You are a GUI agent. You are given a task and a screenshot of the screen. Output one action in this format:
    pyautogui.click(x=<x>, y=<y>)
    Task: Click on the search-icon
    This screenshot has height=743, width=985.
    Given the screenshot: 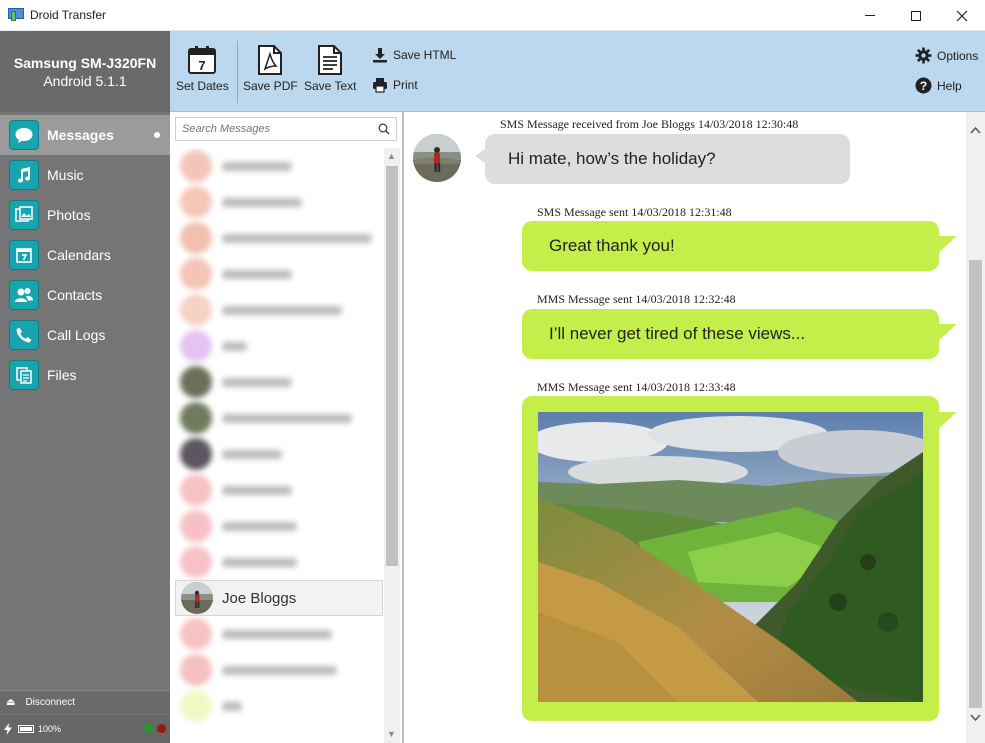 What is the action you would take?
    pyautogui.click(x=384, y=129)
    